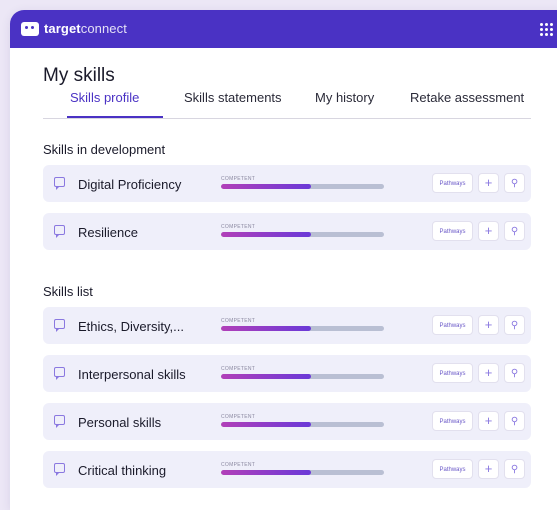  I want to click on skill-card: Personal skills COMPETENT Pathways + ⚲, so click(287, 421).